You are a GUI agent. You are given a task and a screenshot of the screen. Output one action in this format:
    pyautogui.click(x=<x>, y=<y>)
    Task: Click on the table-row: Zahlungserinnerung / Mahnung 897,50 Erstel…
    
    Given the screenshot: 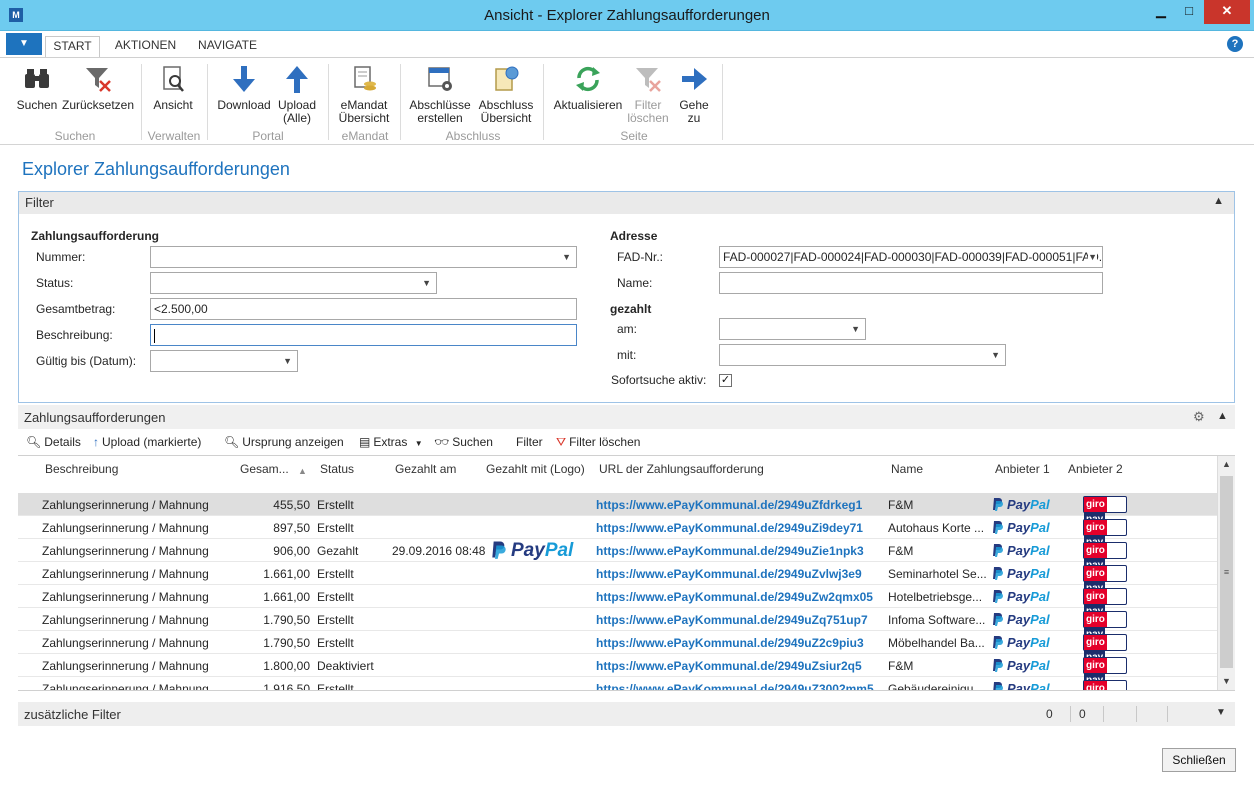 What is the action you would take?
    pyautogui.click(x=617, y=533)
    